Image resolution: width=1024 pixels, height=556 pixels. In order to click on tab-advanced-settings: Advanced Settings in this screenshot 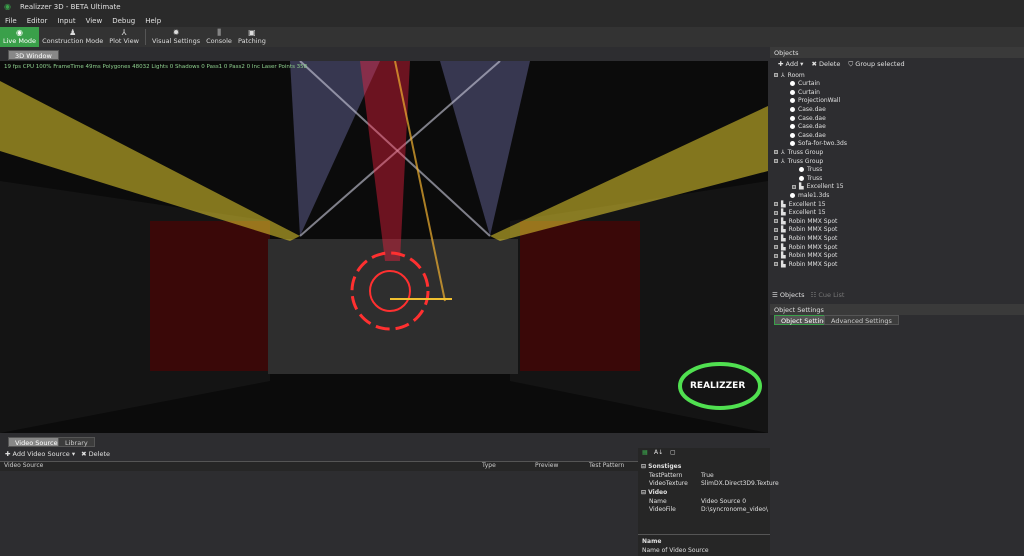, I will do `click(861, 320)`.